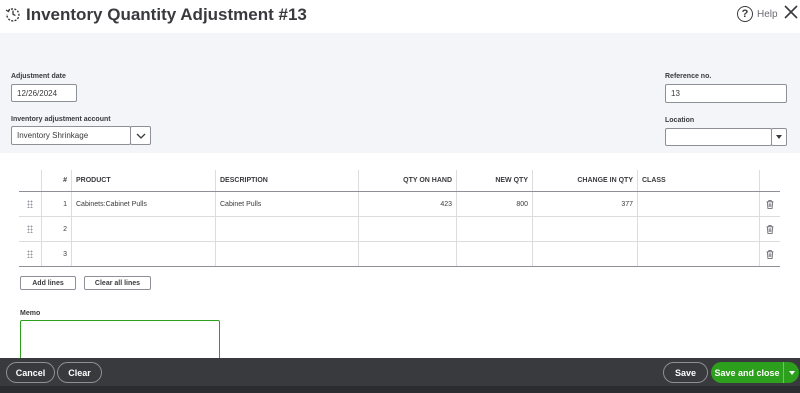 This screenshot has height=393, width=800. What do you see at coordinates (30, 180) in the screenshot?
I see `drag-column-header` at bounding box center [30, 180].